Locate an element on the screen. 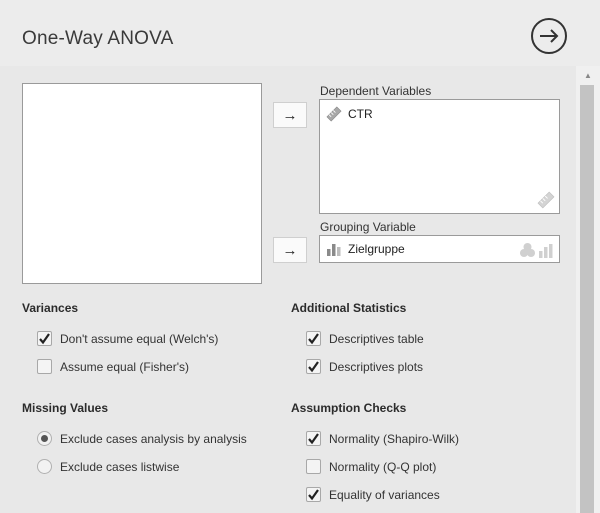 The height and width of the screenshot is (513, 600). welch-checkbox: Don't assume equal (Welch's) is located at coordinates (127, 338).